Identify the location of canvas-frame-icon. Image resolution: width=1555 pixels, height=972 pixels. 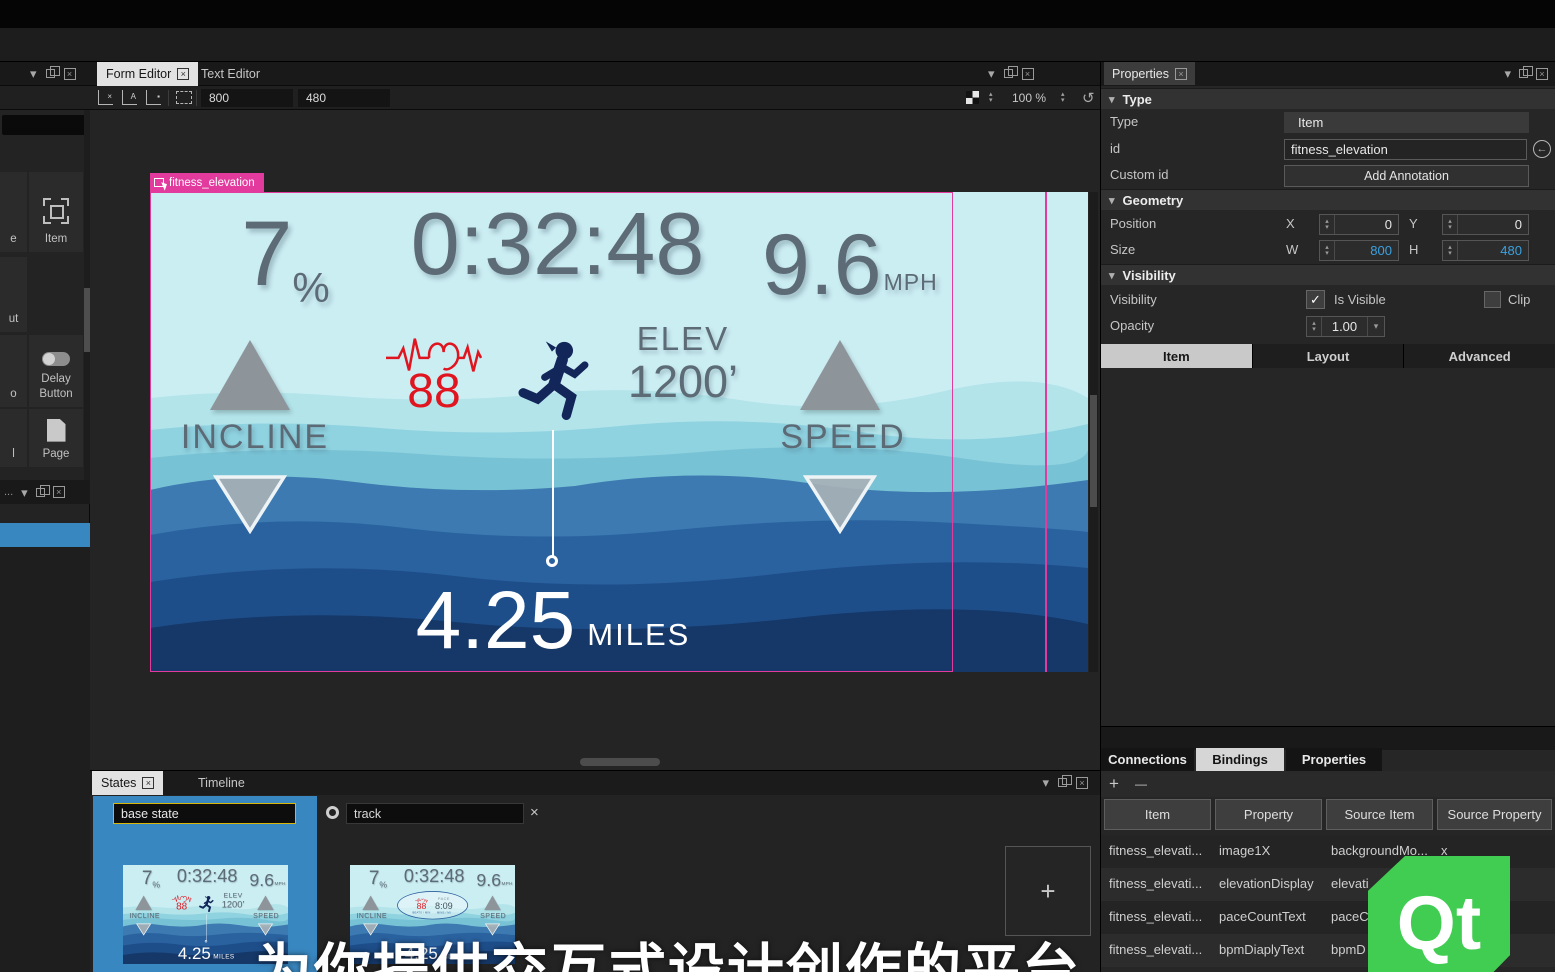
(184, 97).